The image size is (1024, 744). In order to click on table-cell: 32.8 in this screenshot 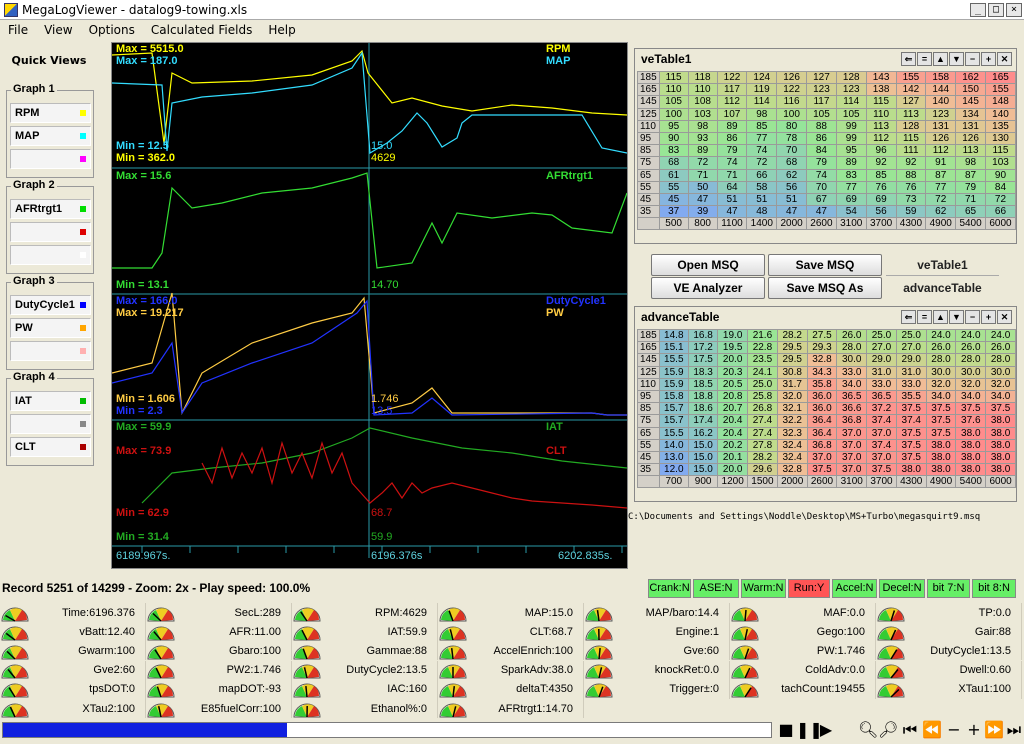, I will do `click(822, 360)`.